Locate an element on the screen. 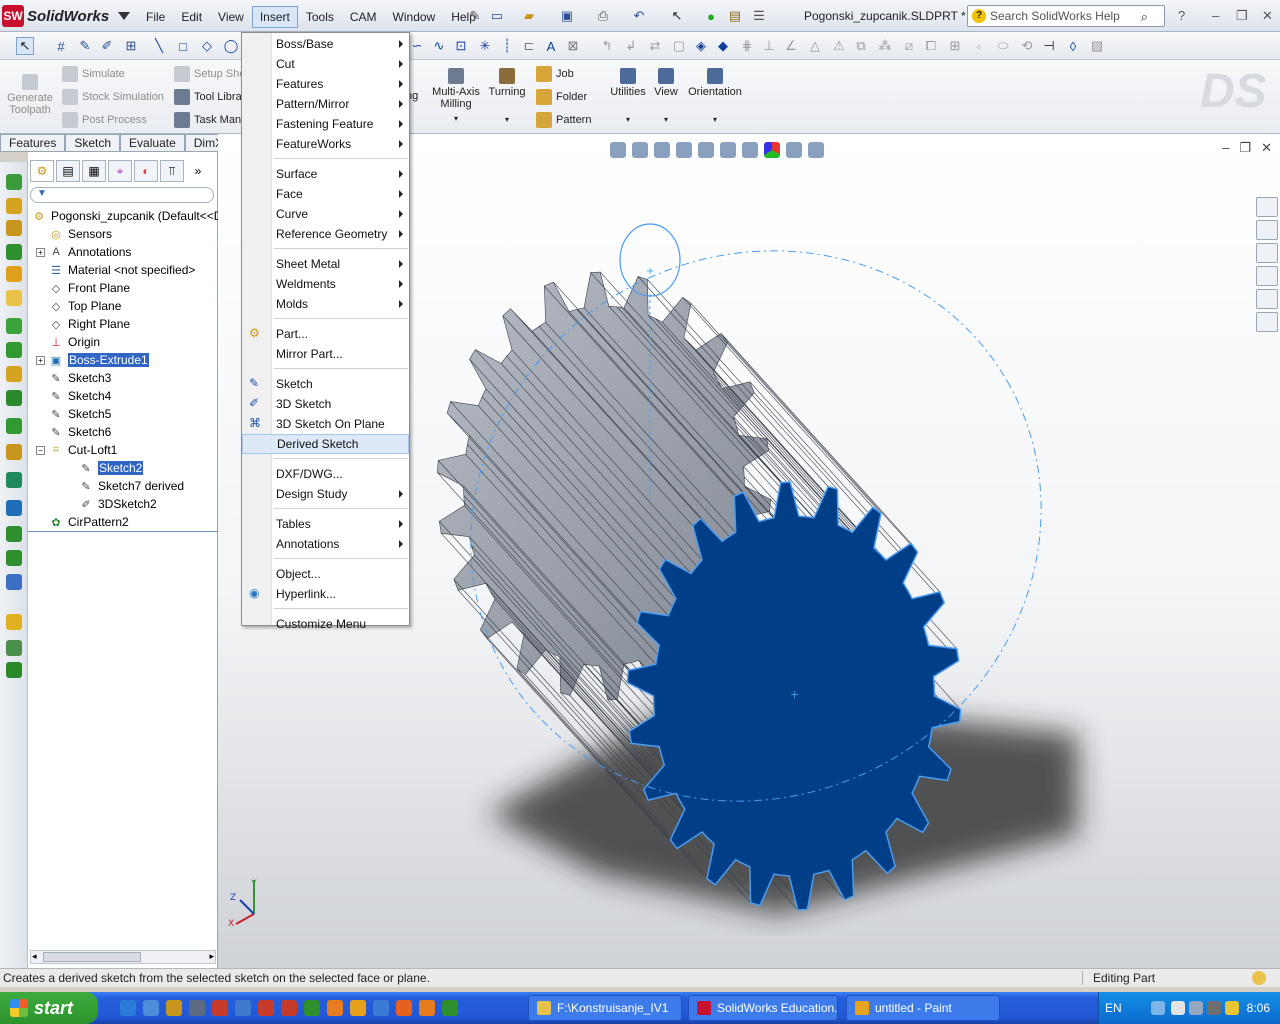 The height and width of the screenshot is (1024, 1280). pattern-button: Pattern is located at coordinates (563, 120).